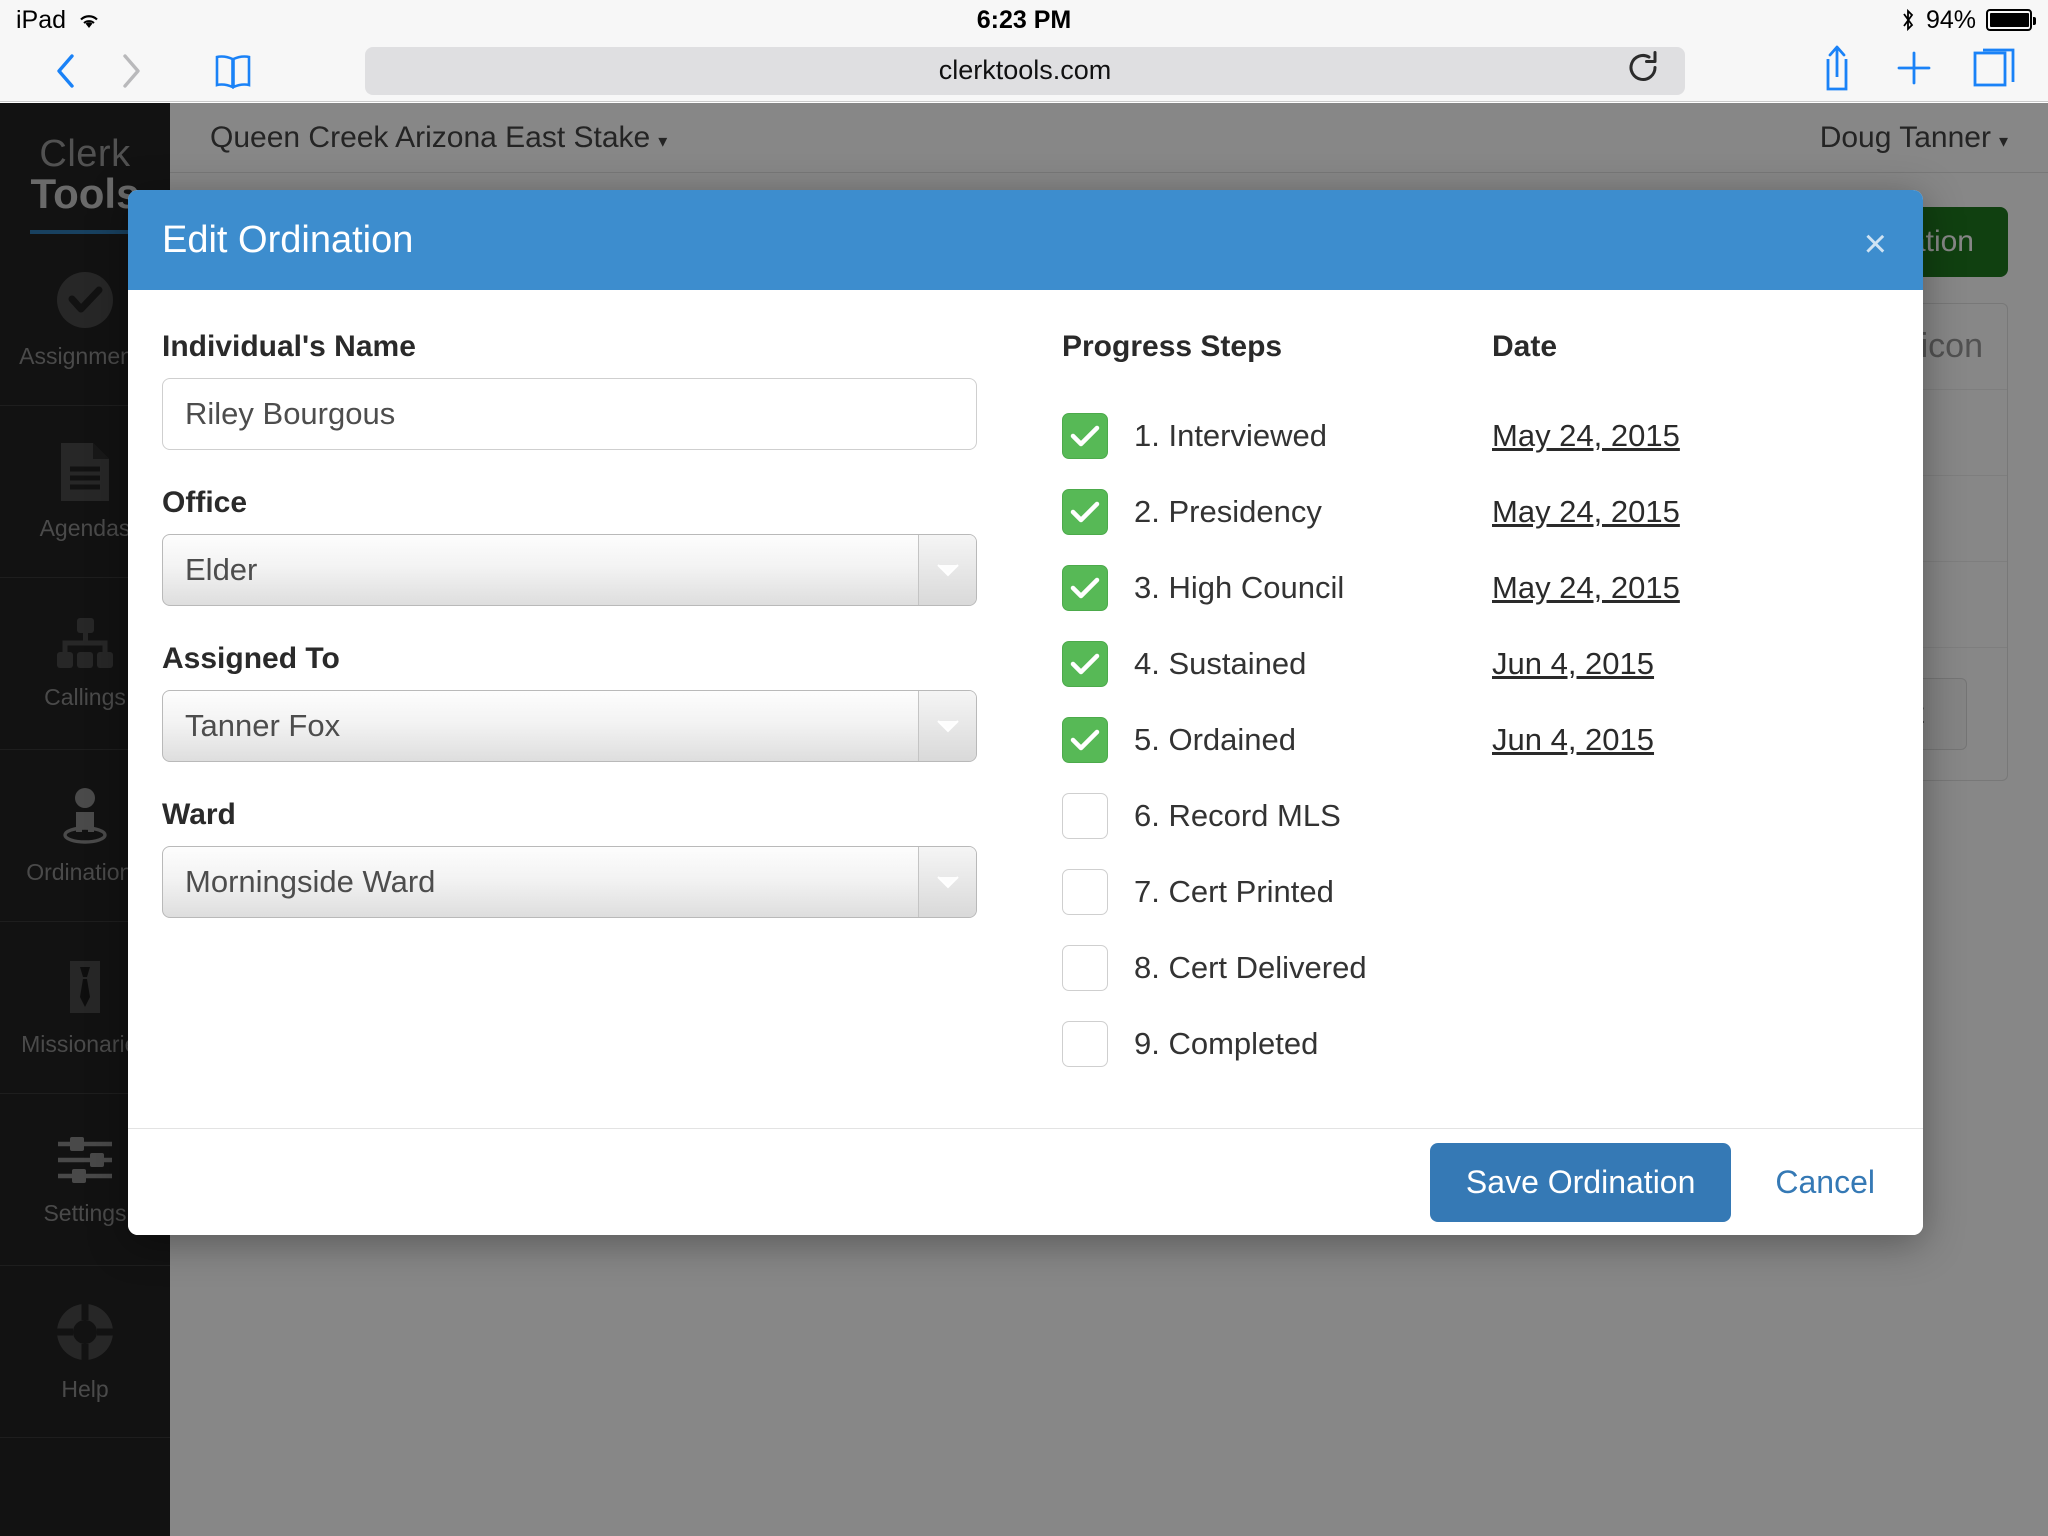 This screenshot has height=1536, width=2048. Describe the element at coordinates (1950, 19) in the screenshot. I see `battery-percent: 94%` at that location.